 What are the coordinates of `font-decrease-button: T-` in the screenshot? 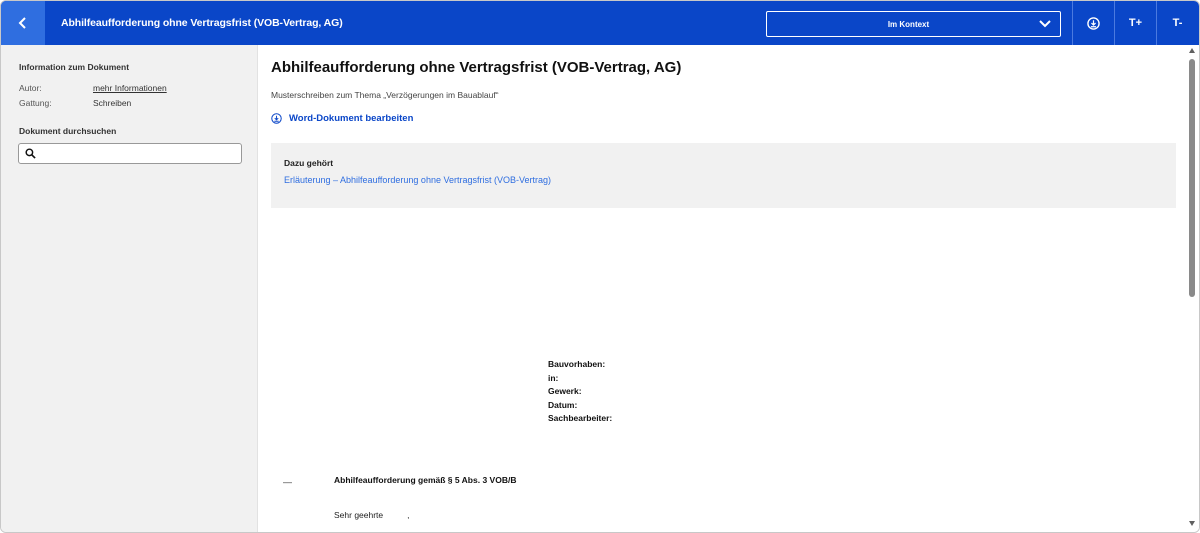 It's located at (1177, 23).